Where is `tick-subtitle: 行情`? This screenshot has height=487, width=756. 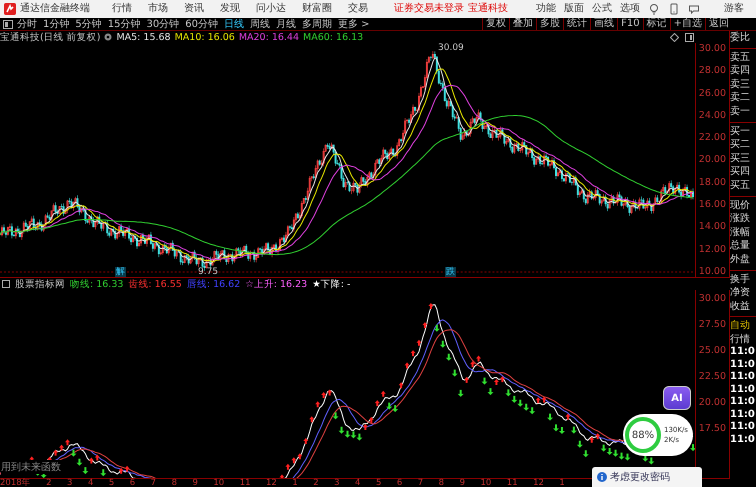 tick-subtitle: 行情 is located at coordinates (740, 339).